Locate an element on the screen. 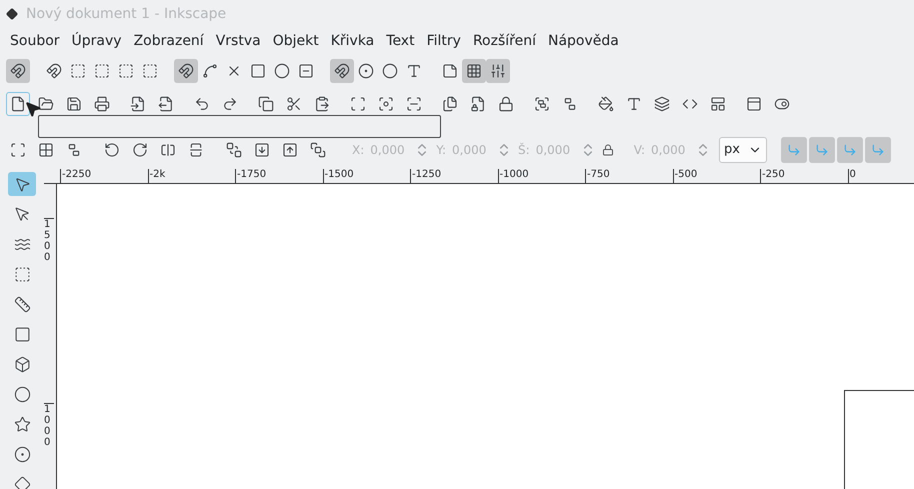 This screenshot has width=914, height=489. snap-letter-icon is located at coordinates (414, 71).